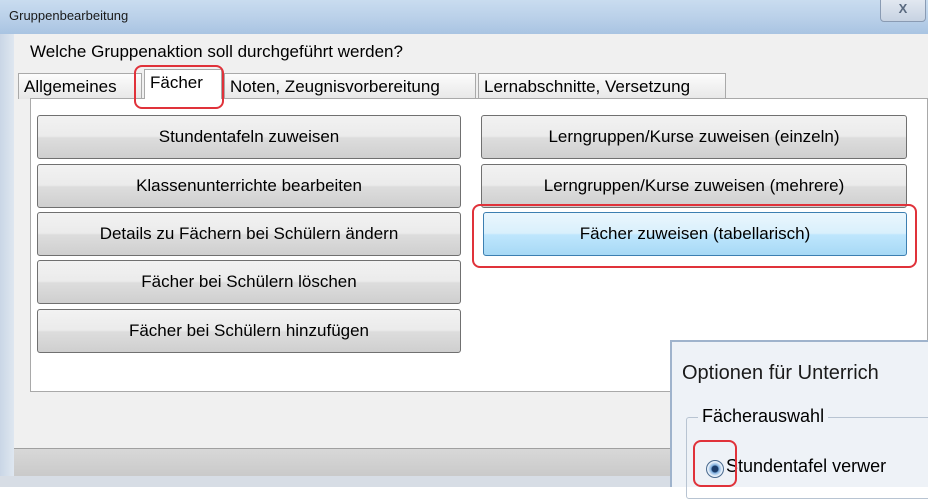 The height and width of the screenshot is (499, 928). Describe the element at coordinates (249, 282) in the screenshot. I see `faecher-loeschen-button: Fächer bei Schülern löschen` at that location.